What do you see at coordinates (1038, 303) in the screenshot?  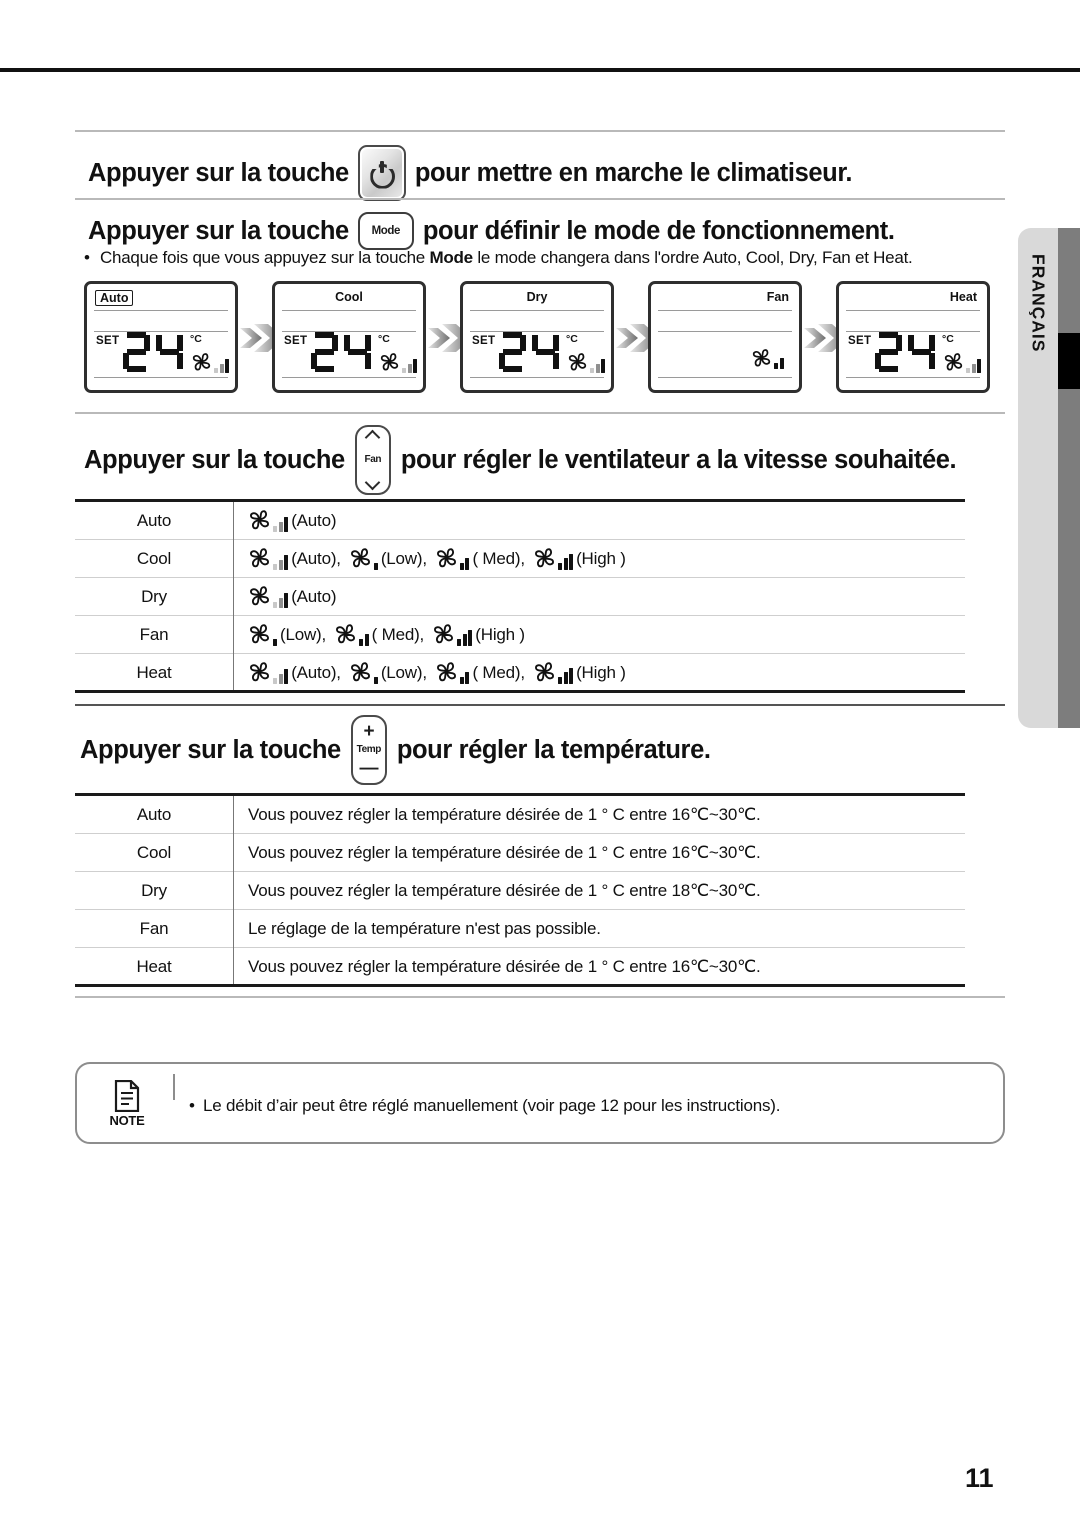 I see `language-label: FRANÇAIS` at bounding box center [1038, 303].